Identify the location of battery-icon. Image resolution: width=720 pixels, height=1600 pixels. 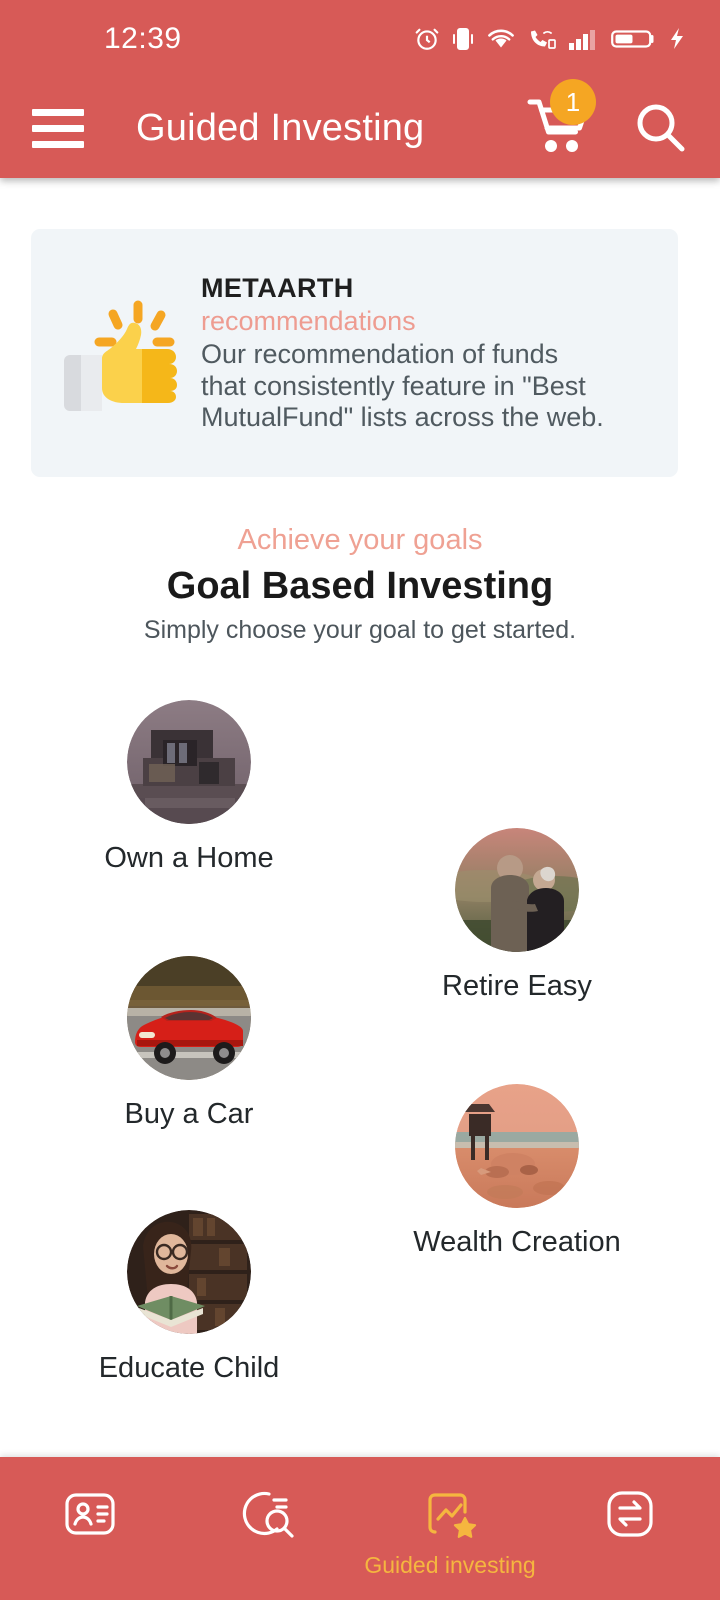
(634, 39).